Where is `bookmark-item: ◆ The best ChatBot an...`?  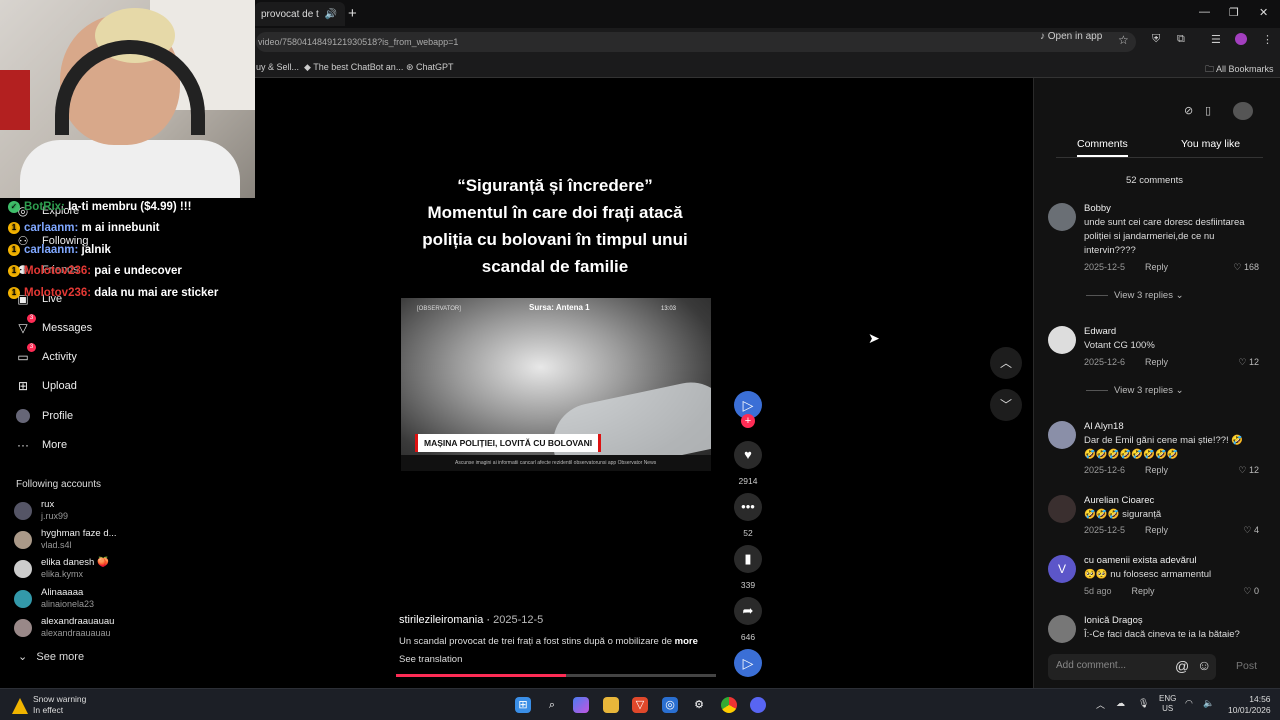 bookmark-item: ◆ The best ChatBot an... is located at coordinates (353, 67).